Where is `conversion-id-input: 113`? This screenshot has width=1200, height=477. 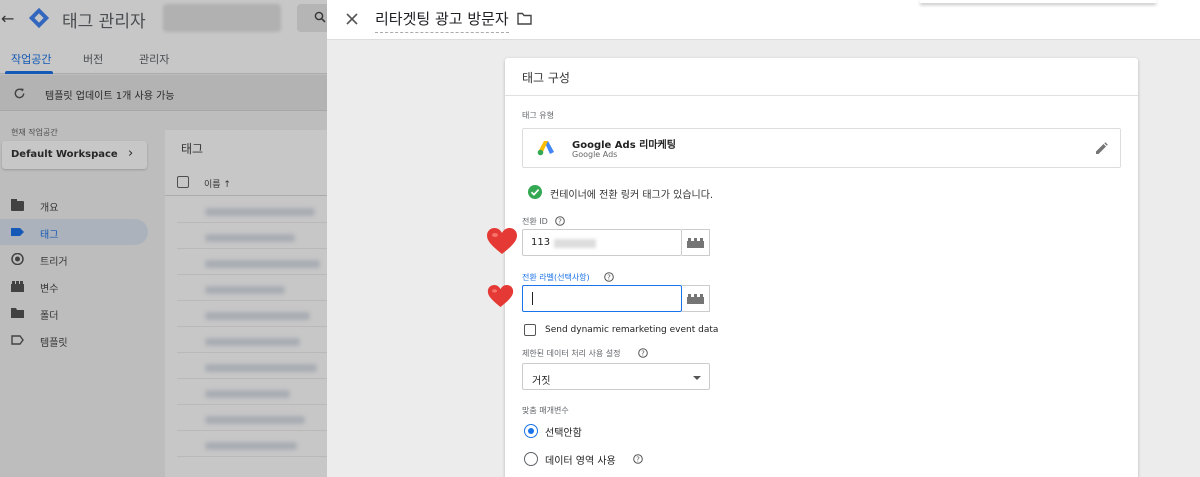
conversion-id-input: 113 is located at coordinates (602, 242).